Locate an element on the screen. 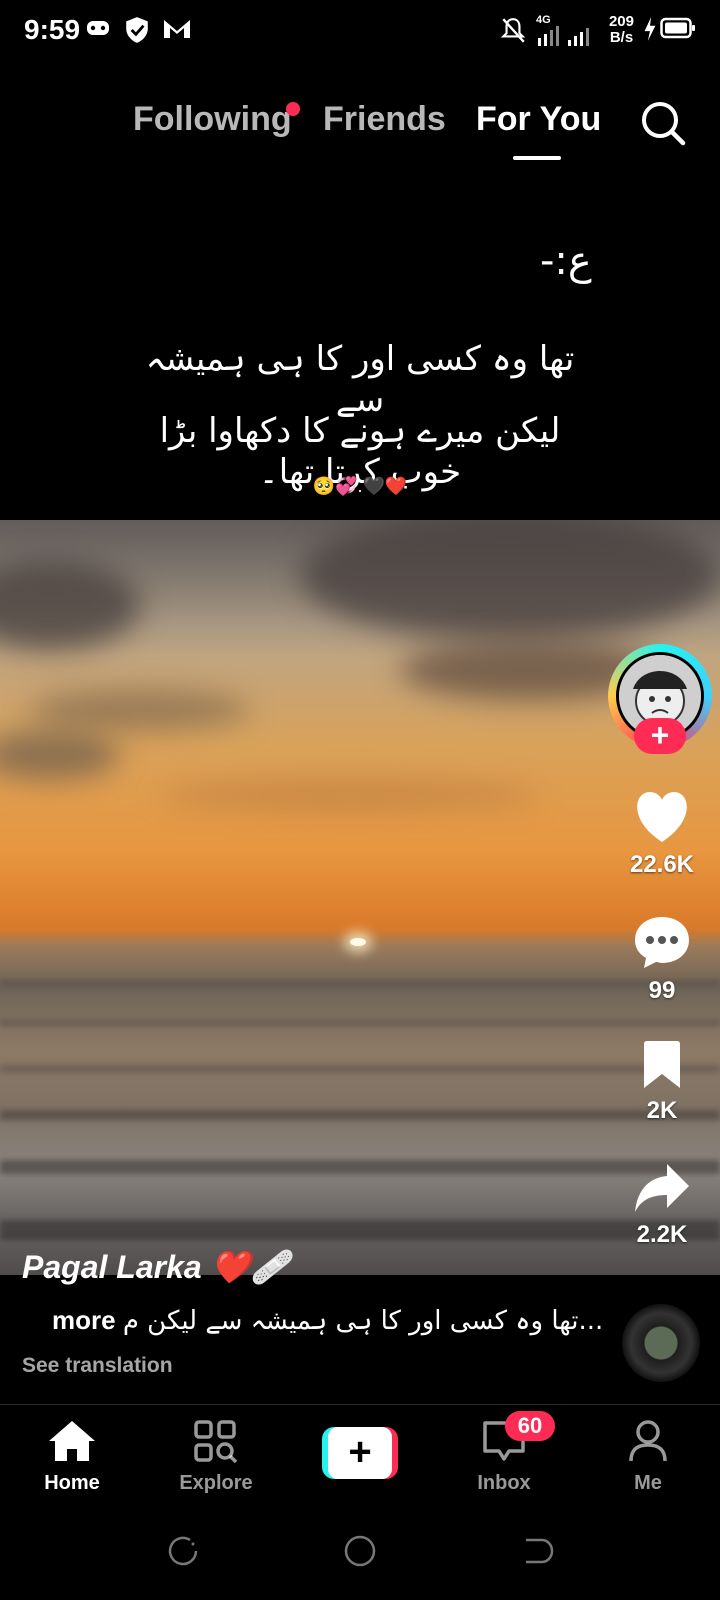 The width and height of the screenshot is (720, 1600). status-time: 9:59 is located at coordinates (52, 29).